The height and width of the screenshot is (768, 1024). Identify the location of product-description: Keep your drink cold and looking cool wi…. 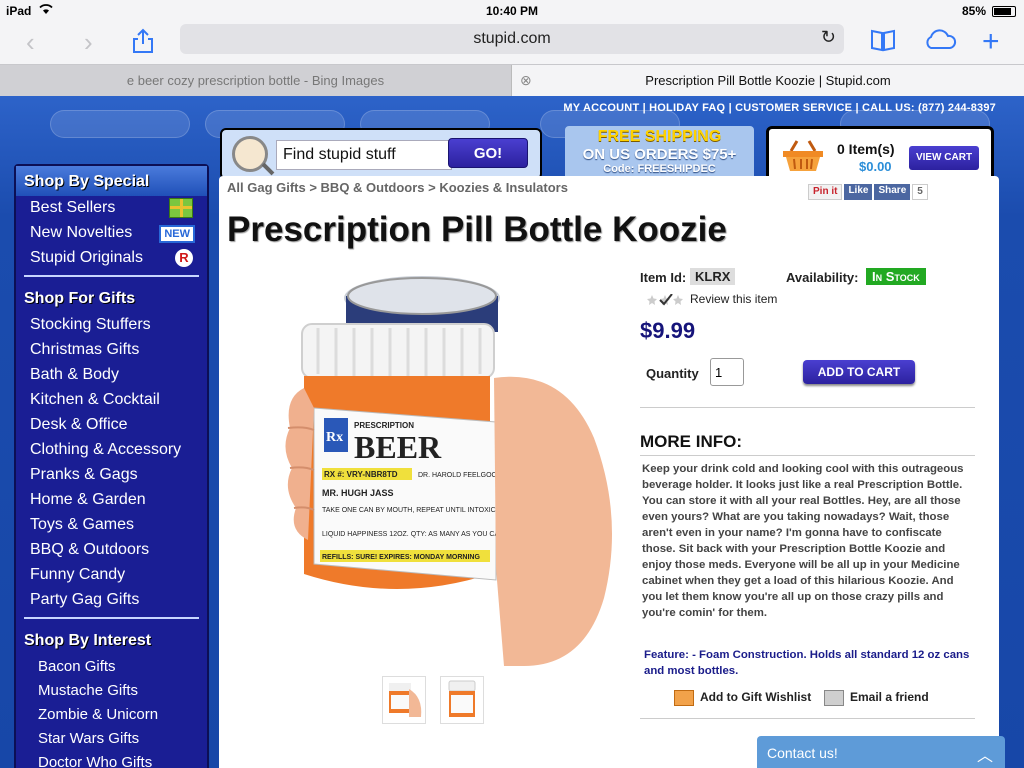
(803, 541).